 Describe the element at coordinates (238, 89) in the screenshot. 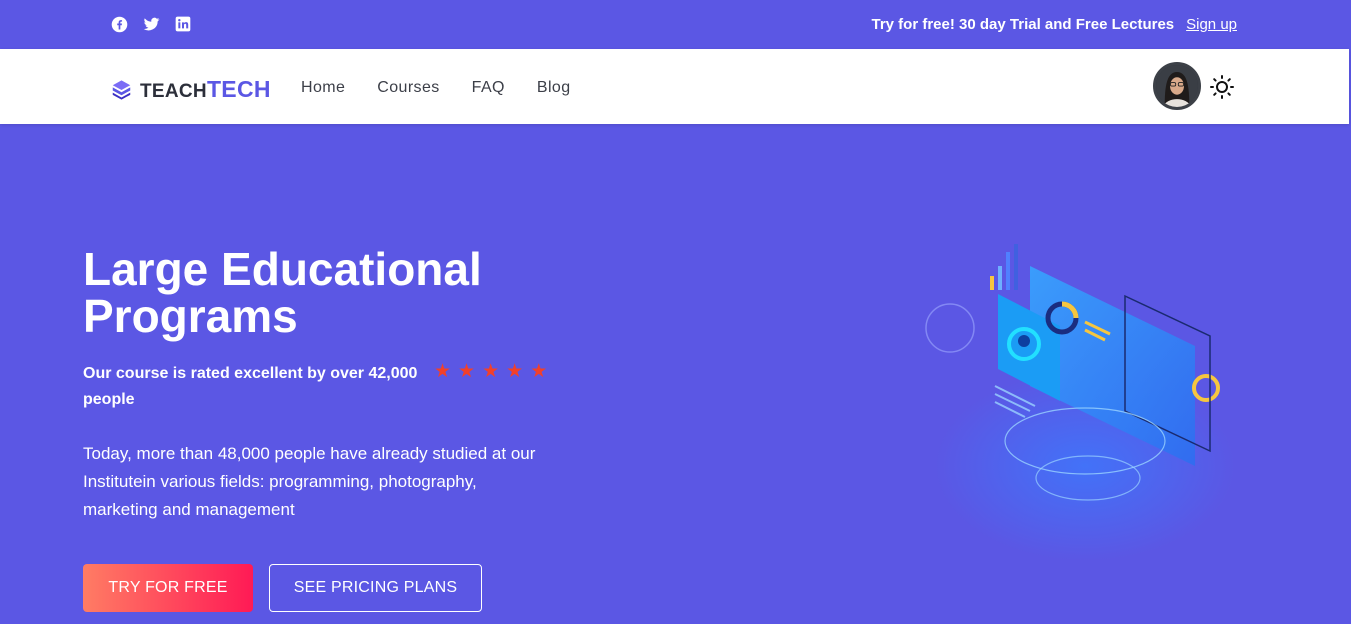

I see `logo-text-tech: TECH` at that location.